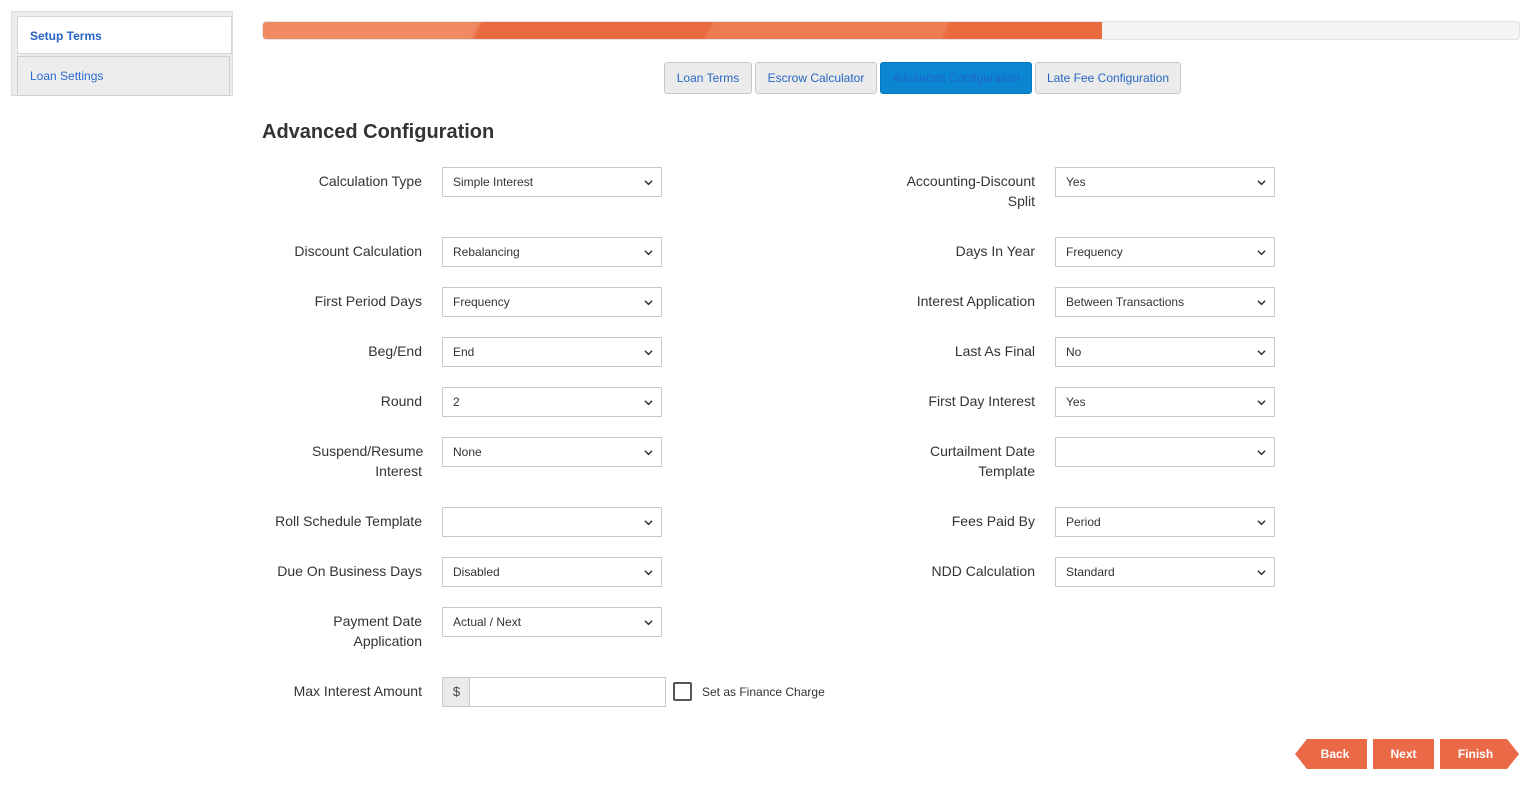  What do you see at coordinates (552, 182) in the screenshot?
I see `calculation-type-select: Simple Interest` at bounding box center [552, 182].